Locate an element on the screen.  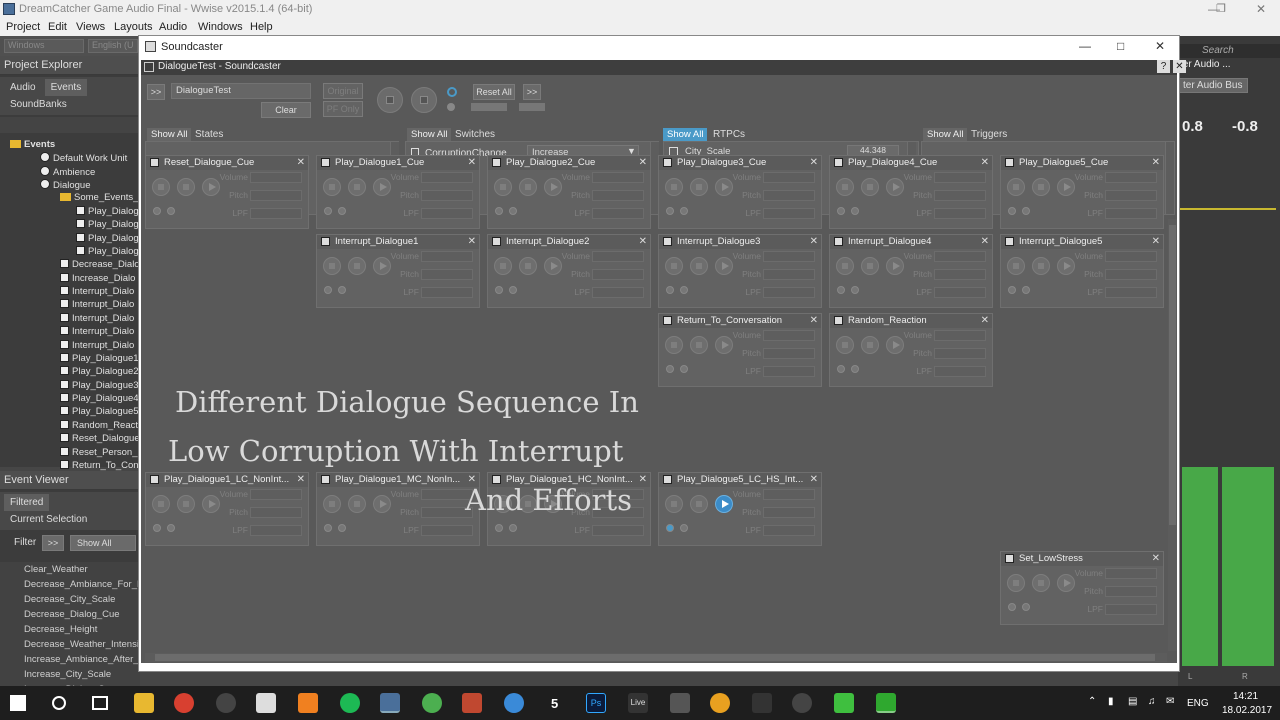
tree-item: Play_Dialogue2 is located at coordinates (99, 371).